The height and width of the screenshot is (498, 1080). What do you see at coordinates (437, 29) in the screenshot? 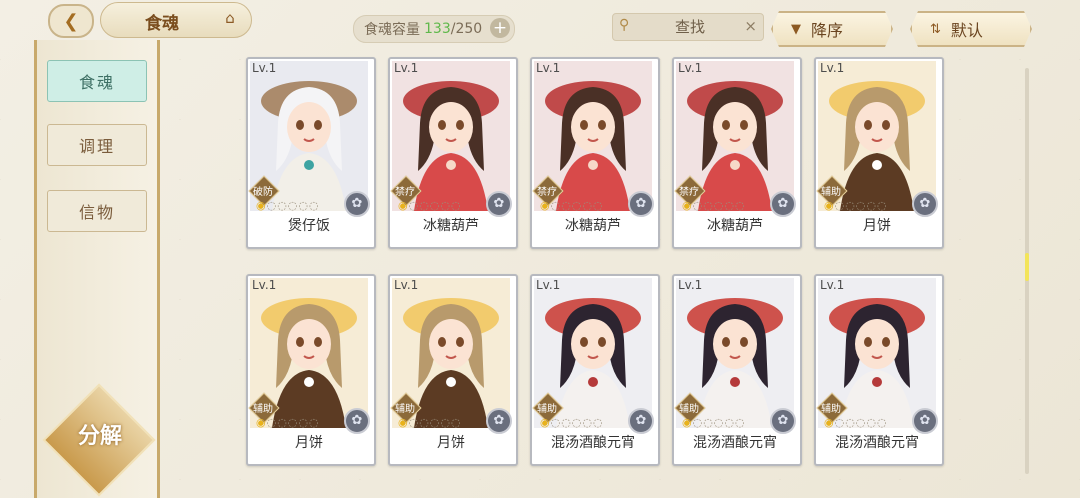
I see `capacity-current: 133` at bounding box center [437, 29].